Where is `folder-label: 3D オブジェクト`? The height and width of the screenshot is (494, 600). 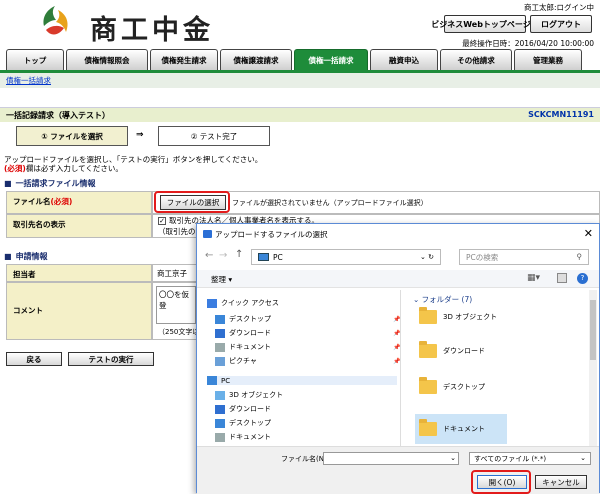 folder-label: 3D オブジェクト is located at coordinates (470, 317).